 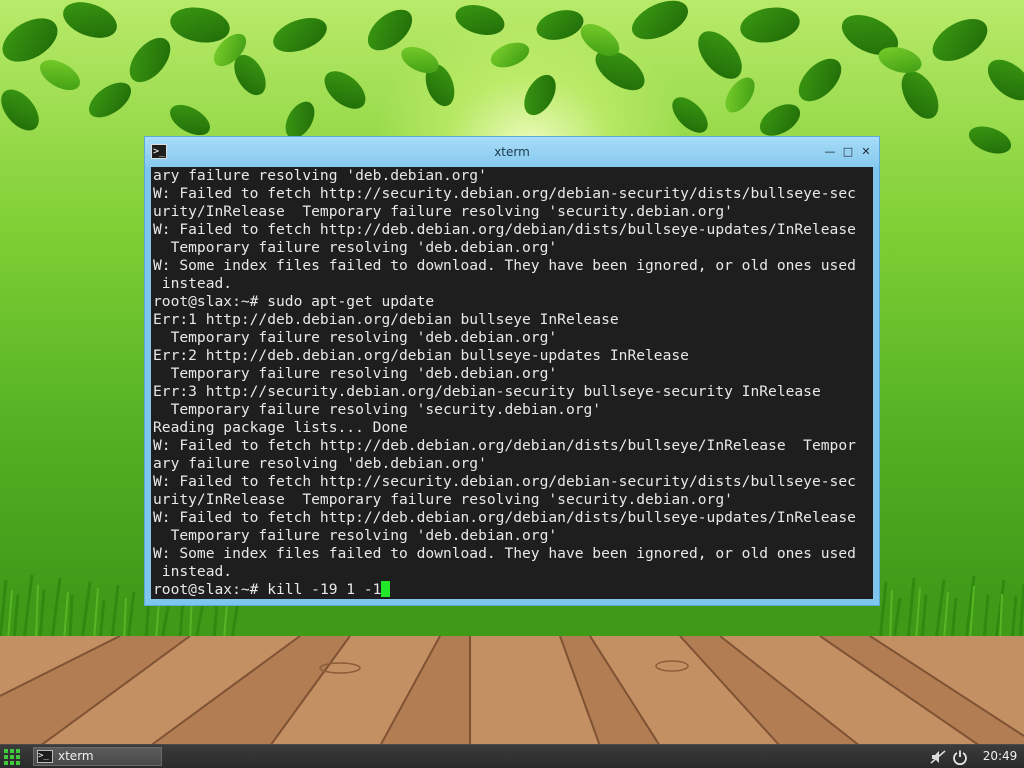 I want to click on wallpaper-wood-floor, so click(x=512, y=691).